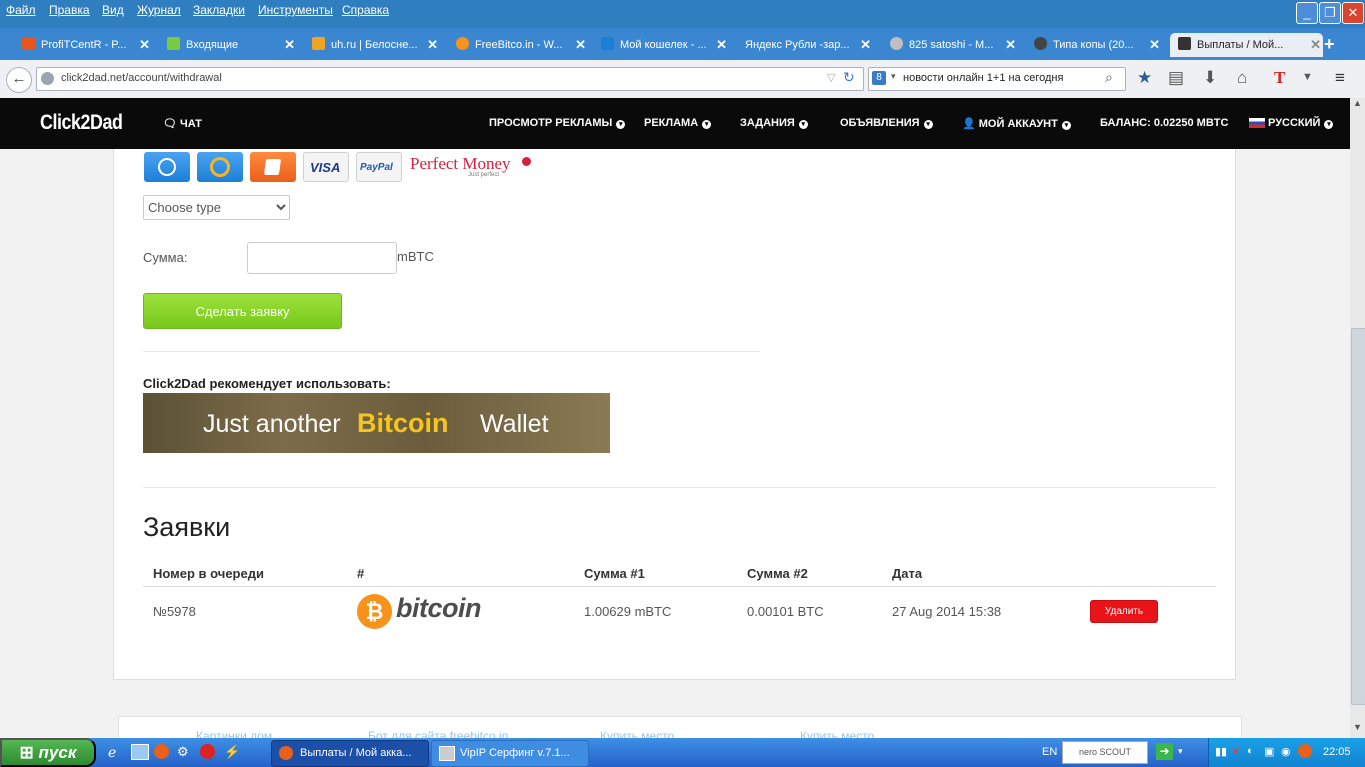 The height and width of the screenshot is (767, 1365). Describe the element at coordinates (1164, 751) in the screenshot. I see `arrow-right-icon: ➜` at that location.